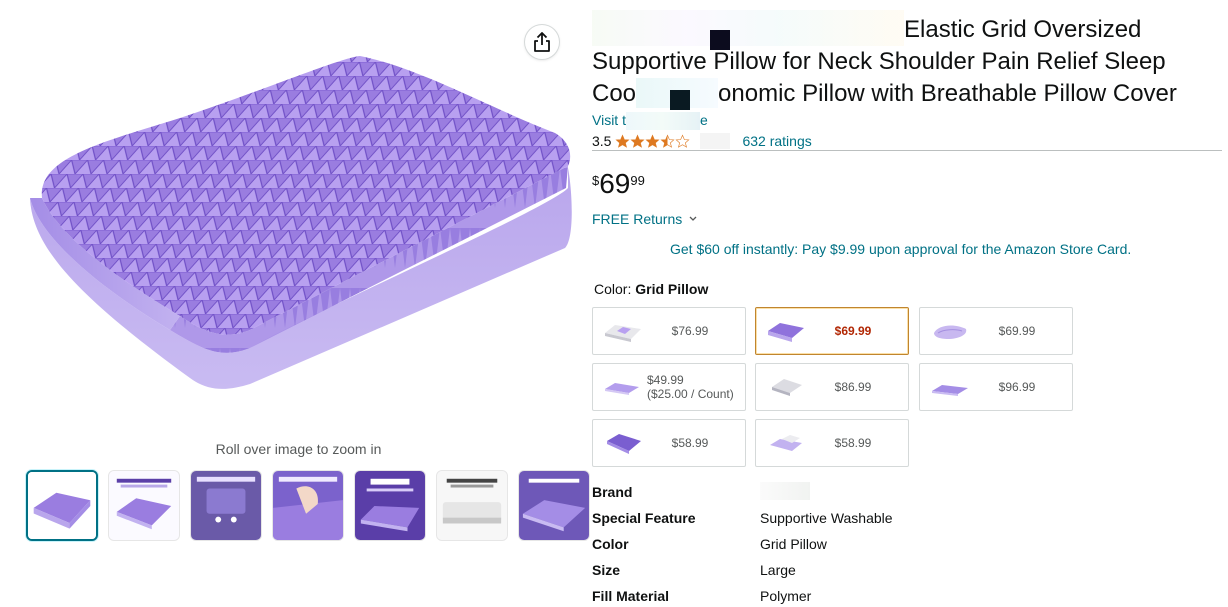 Image resolution: width=1228 pixels, height=607 pixels. I want to click on spec-value: Grid Pillow, so click(793, 544).